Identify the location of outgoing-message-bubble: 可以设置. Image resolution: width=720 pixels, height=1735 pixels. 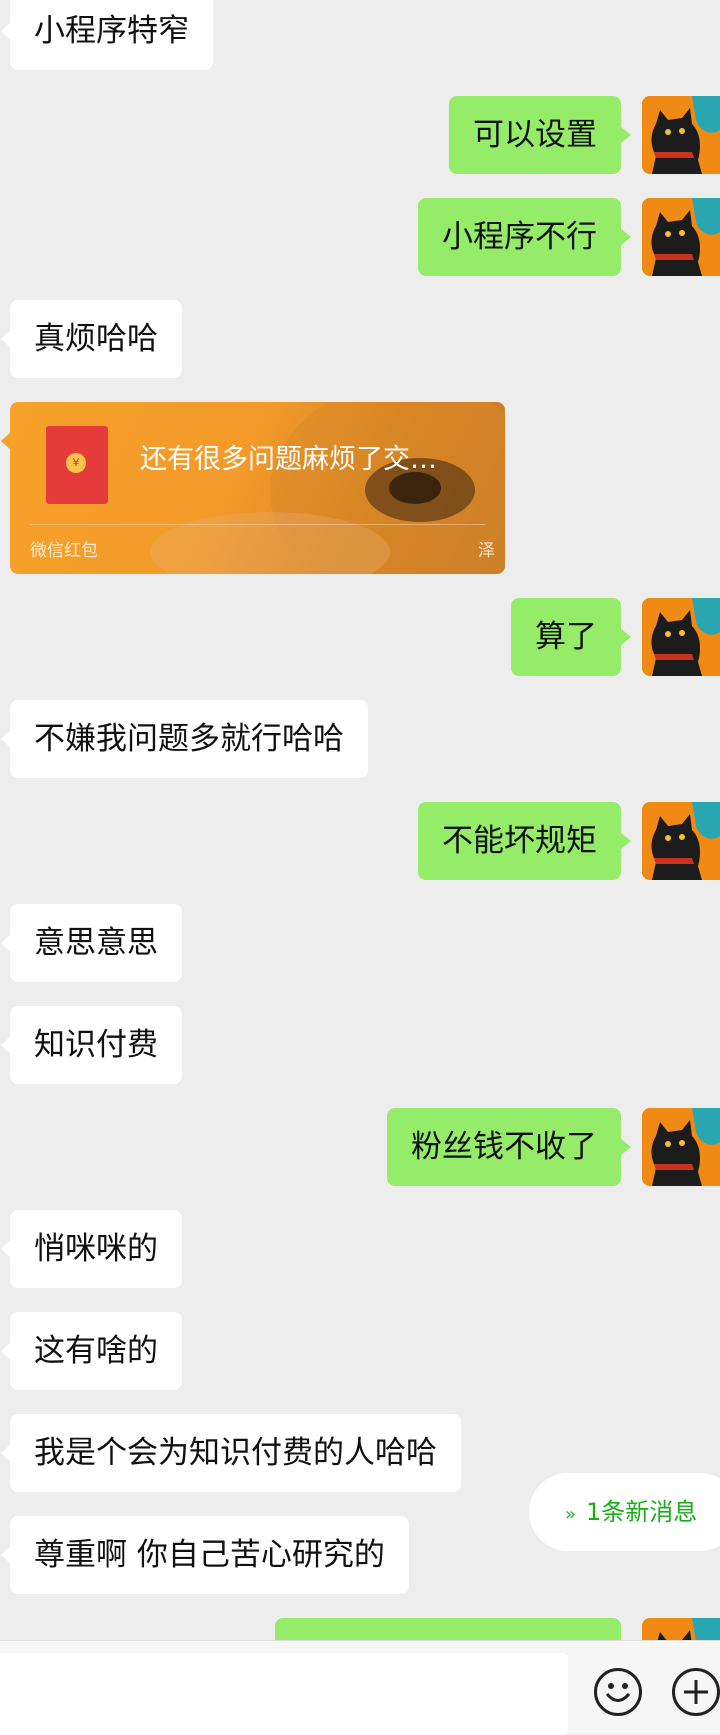
(540, 135).